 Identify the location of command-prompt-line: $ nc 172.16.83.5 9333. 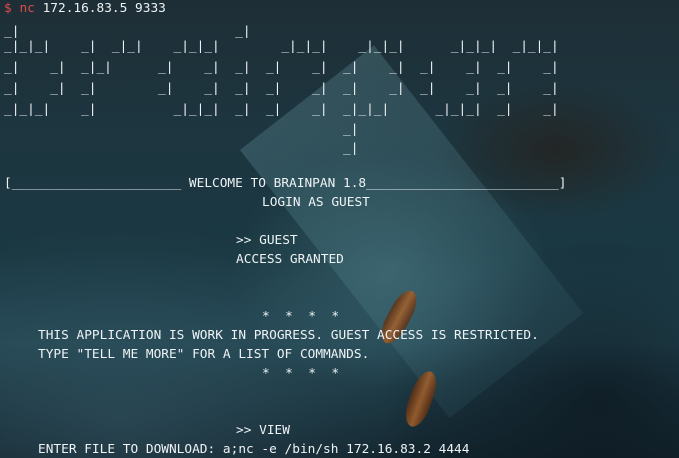
(85, 8).